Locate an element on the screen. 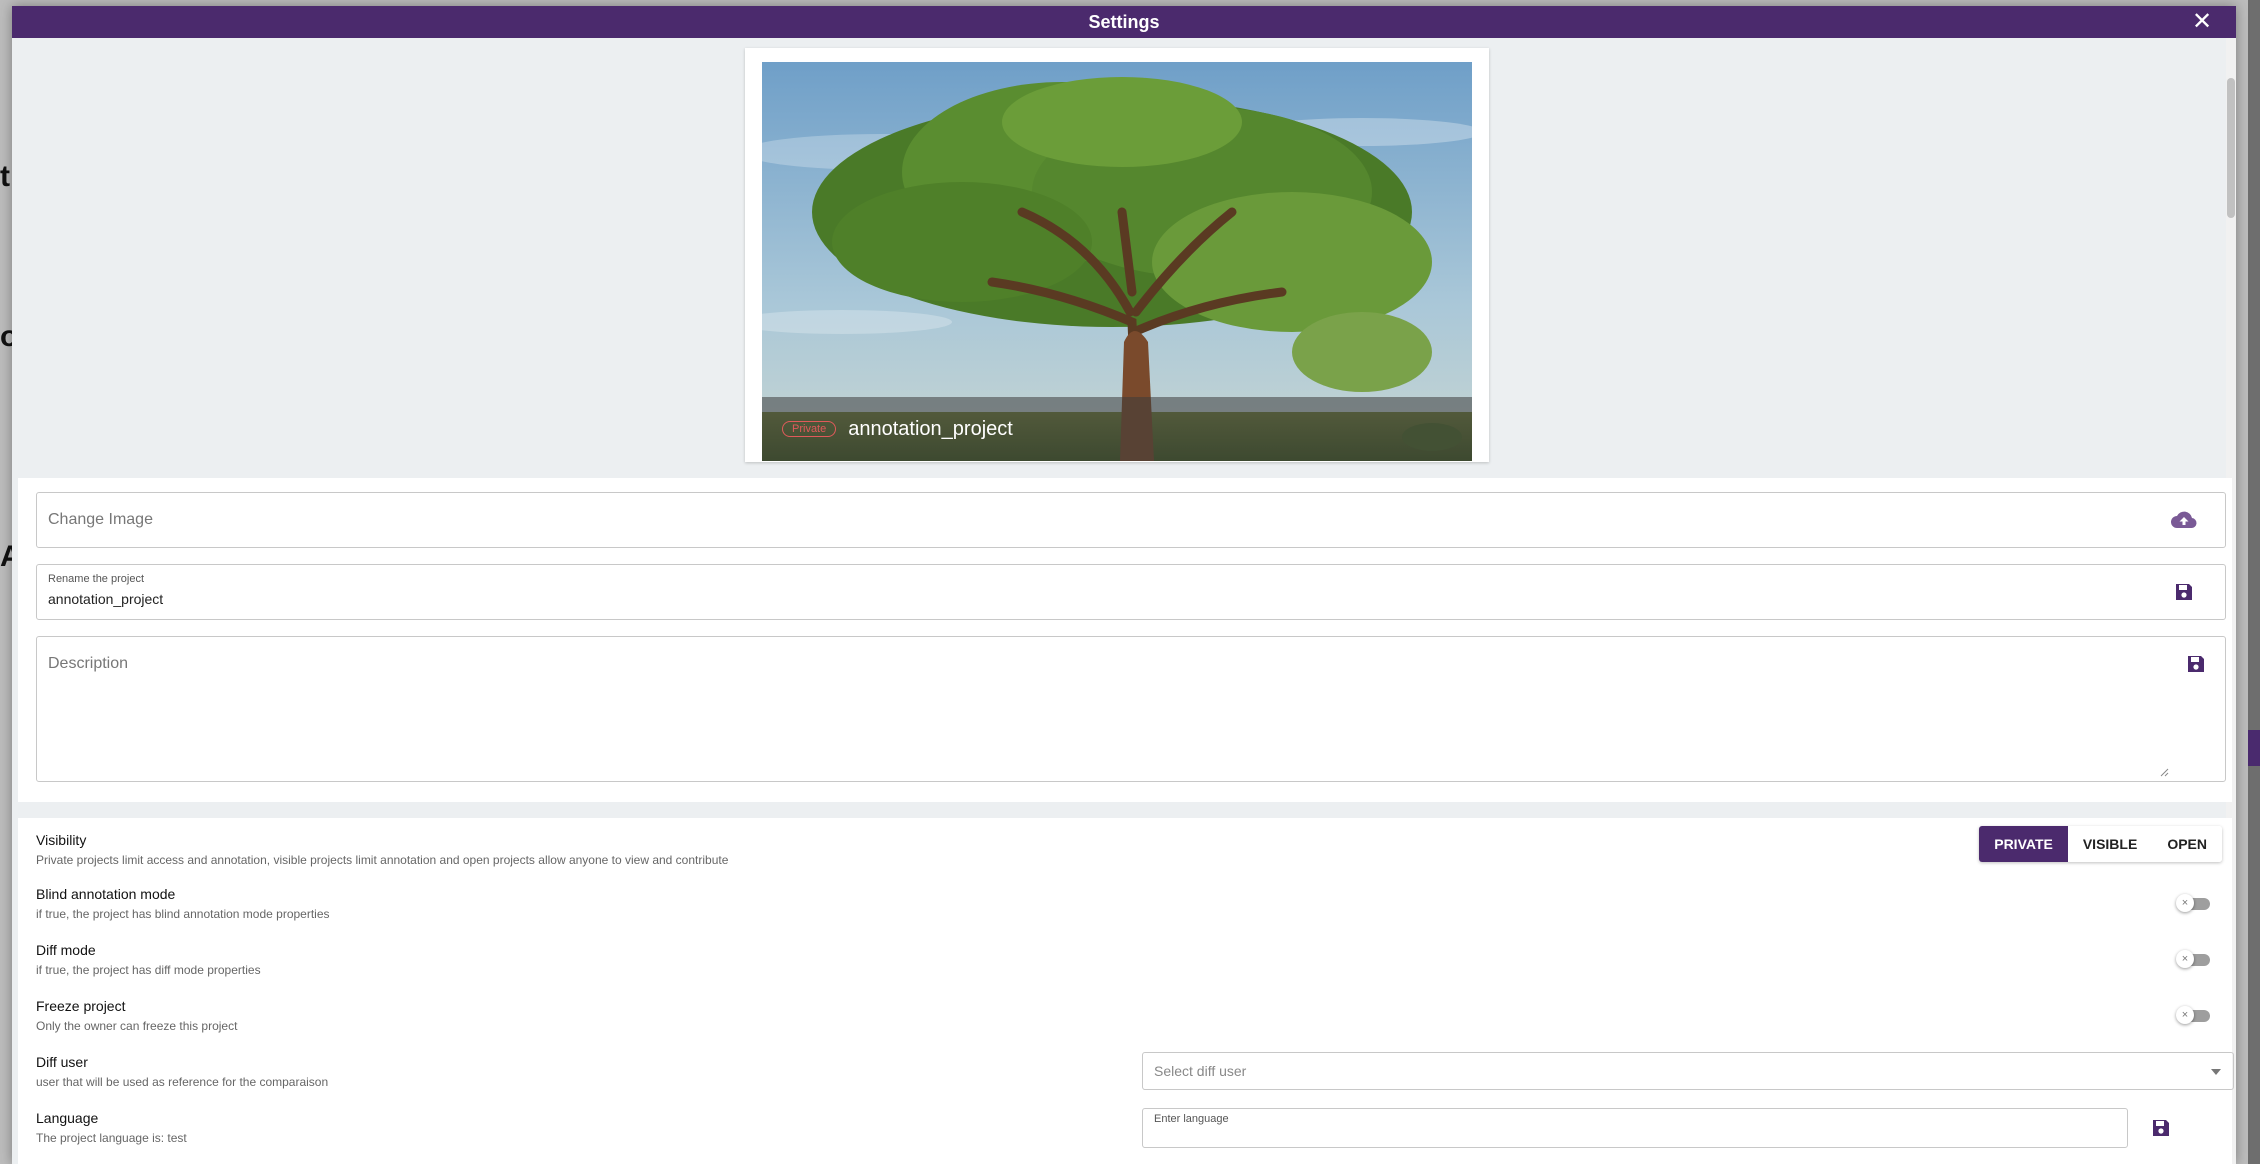 The height and width of the screenshot is (1164, 2260). freeze-title: Freeze project is located at coordinates (81, 1006).